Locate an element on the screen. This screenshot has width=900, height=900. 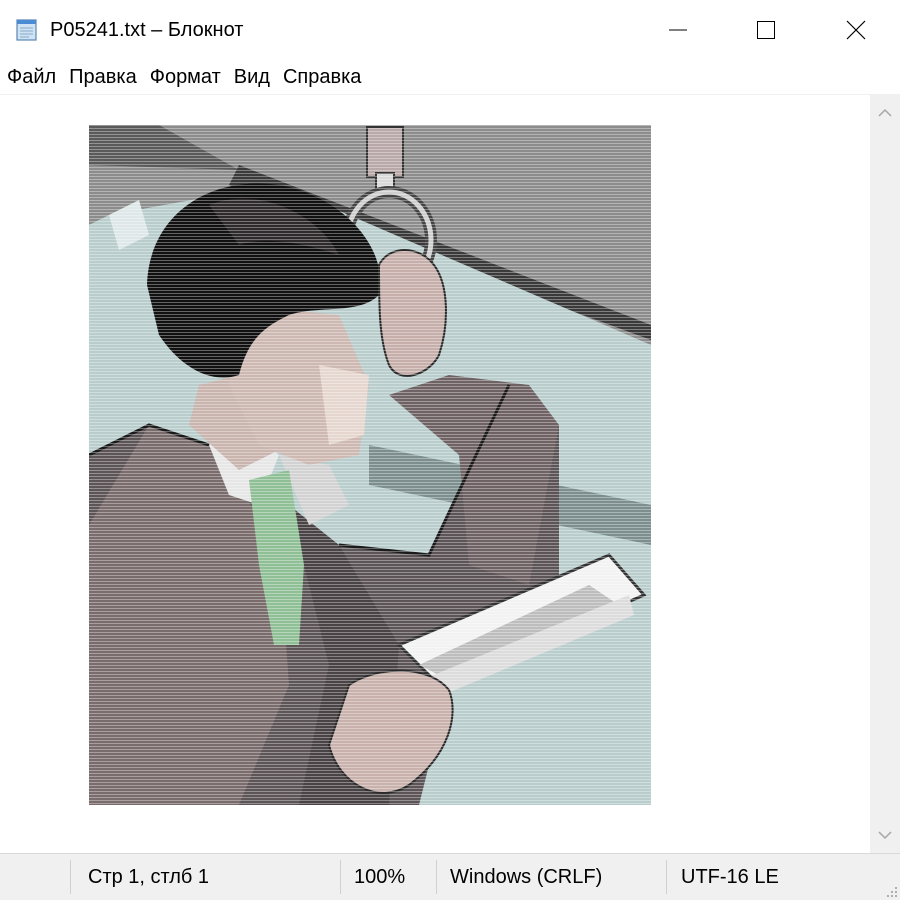
scroll-up-button is located at coordinates (885, 113).